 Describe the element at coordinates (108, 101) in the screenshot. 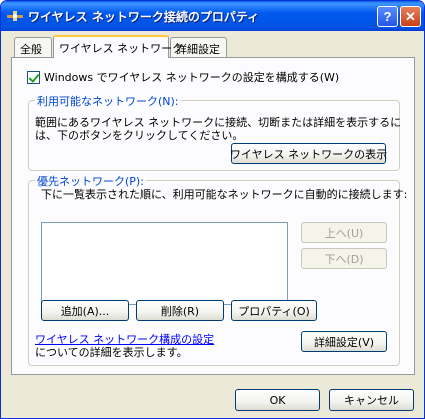

I see `available-networks-title: 利用可能なネットワーク(N):` at that location.